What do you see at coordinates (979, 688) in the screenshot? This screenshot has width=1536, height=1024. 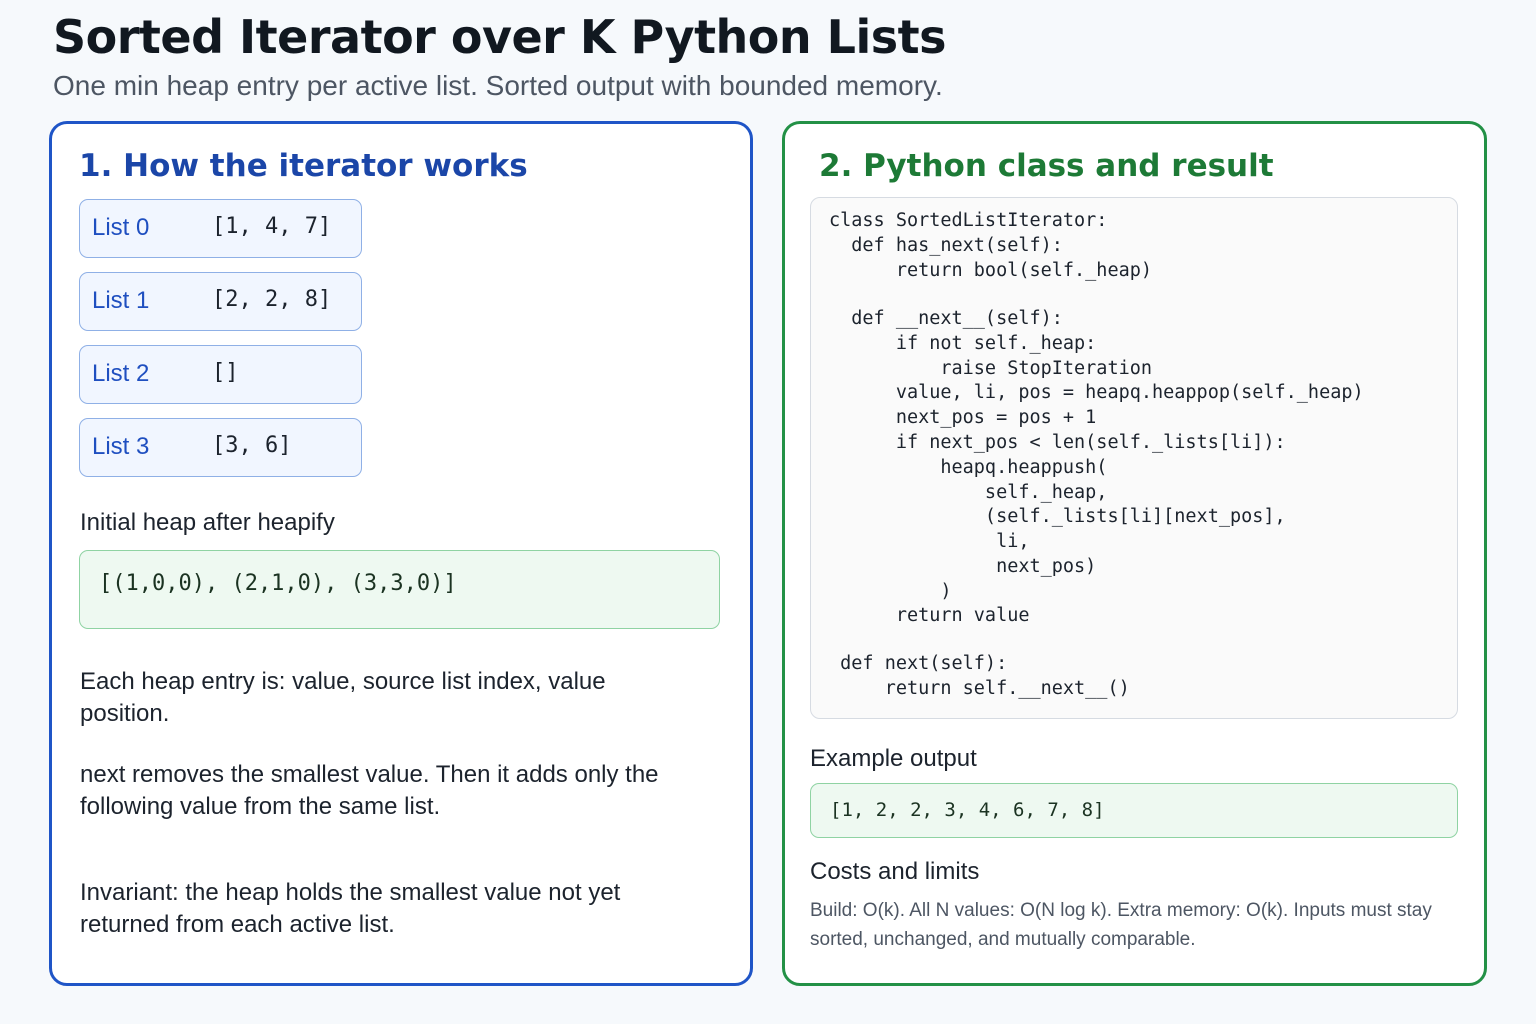 I see `code-line: return self.__next__()` at bounding box center [979, 688].